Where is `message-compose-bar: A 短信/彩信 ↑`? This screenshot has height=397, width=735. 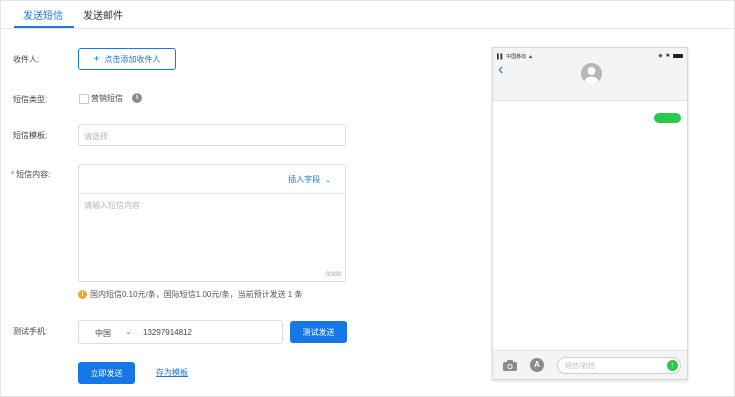
message-compose-bar: A 短信/彩信 ↑ is located at coordinates (590, 364).